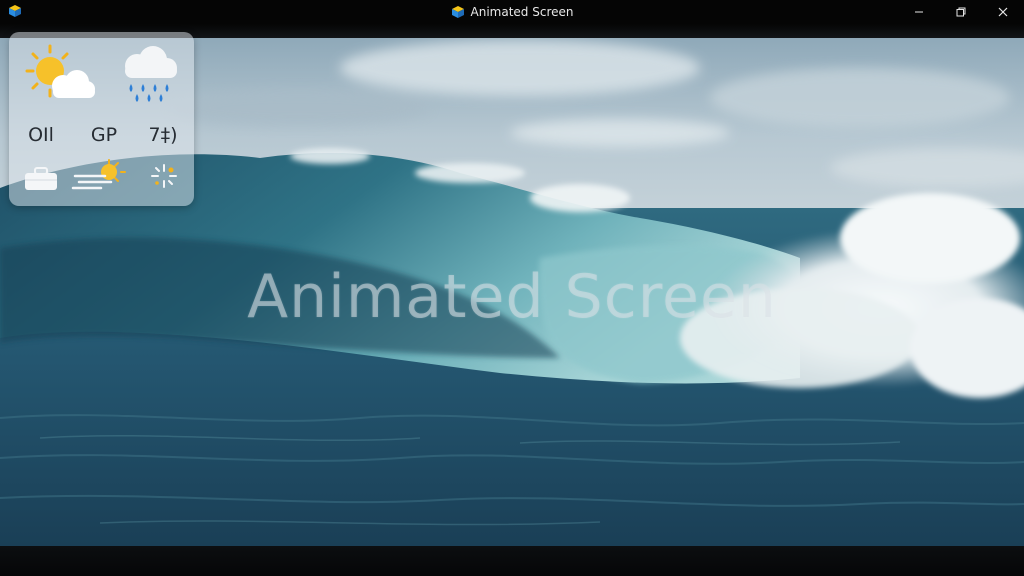 This screenshot has width=1024, height=576. What do you see at coordinates (457, 12) in the screenshot?
I see `app-logo-icon` at bounding box center [457, 12].